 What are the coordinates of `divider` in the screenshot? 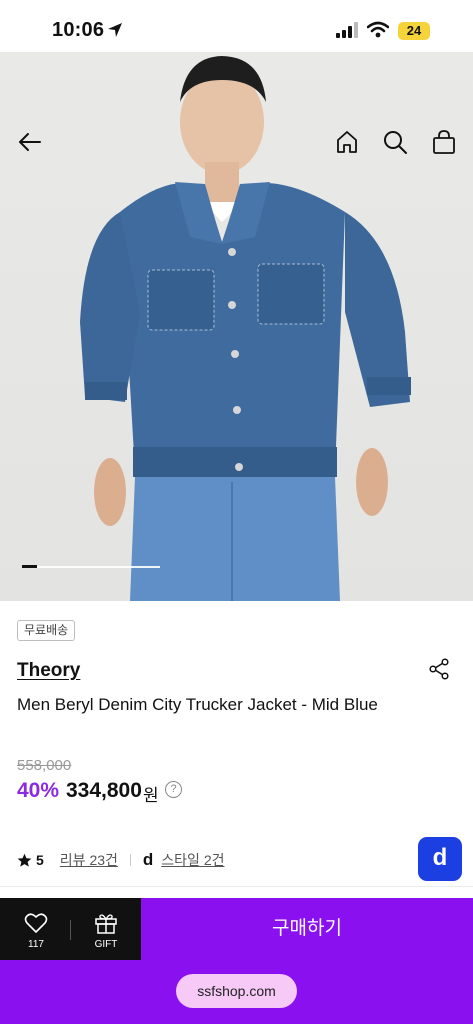 It's located at (130, 860).